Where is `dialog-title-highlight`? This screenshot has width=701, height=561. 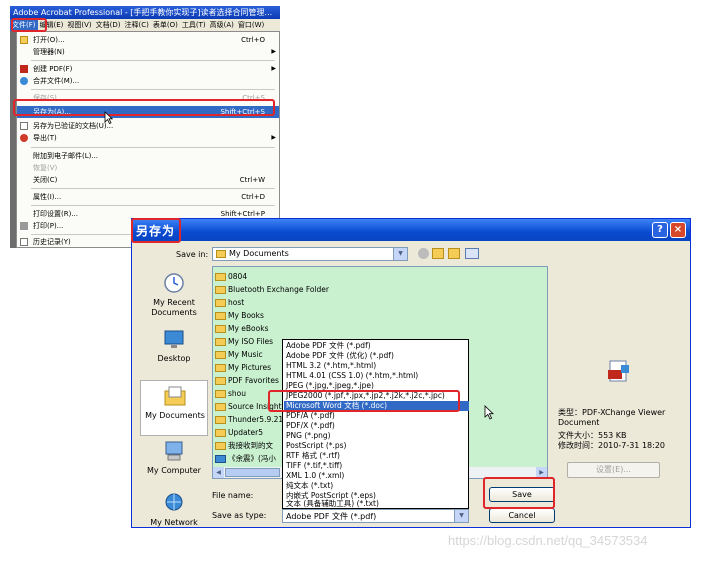 dialog-title-highlight is located at coordinates (156, 230).